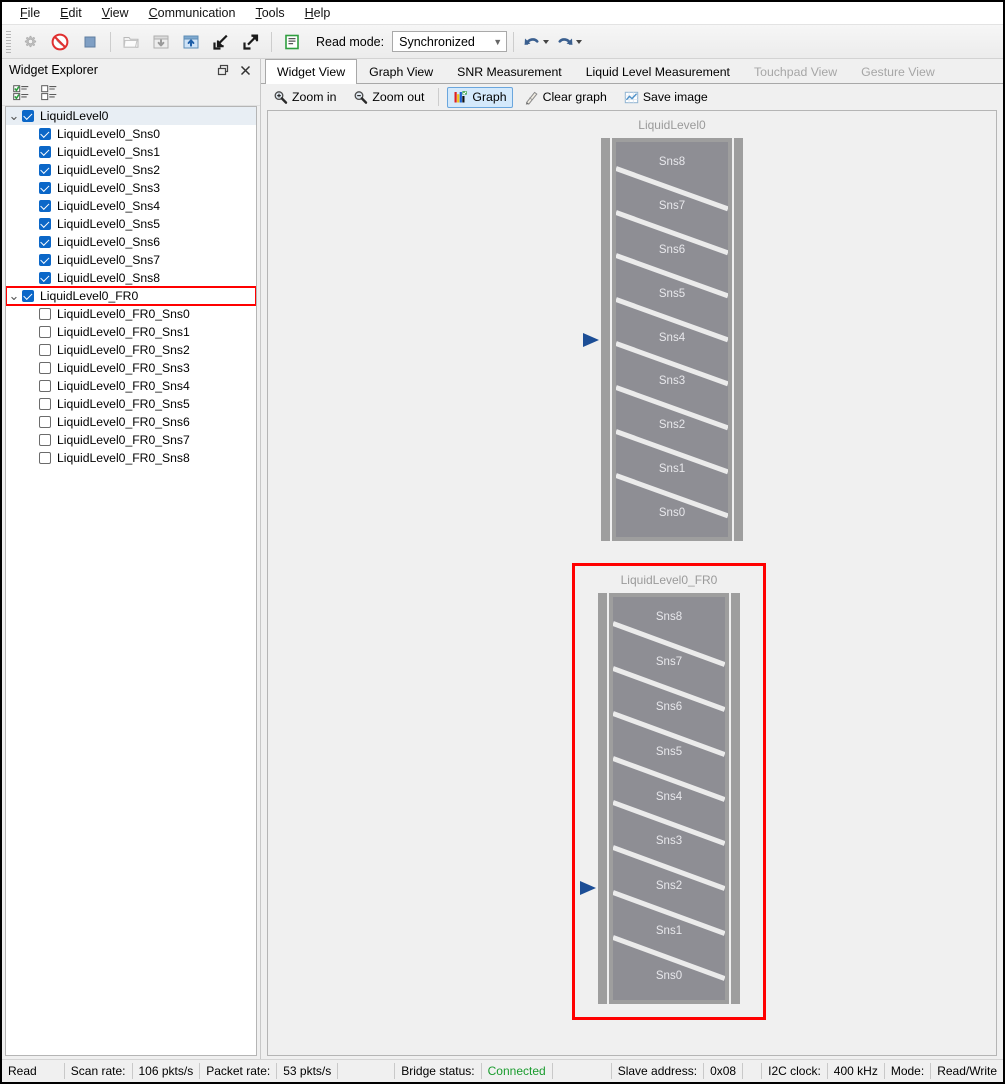 The height and width of the screenshot is (1084, 1005). I want to click on tube-rail-left, so click(602, 798).